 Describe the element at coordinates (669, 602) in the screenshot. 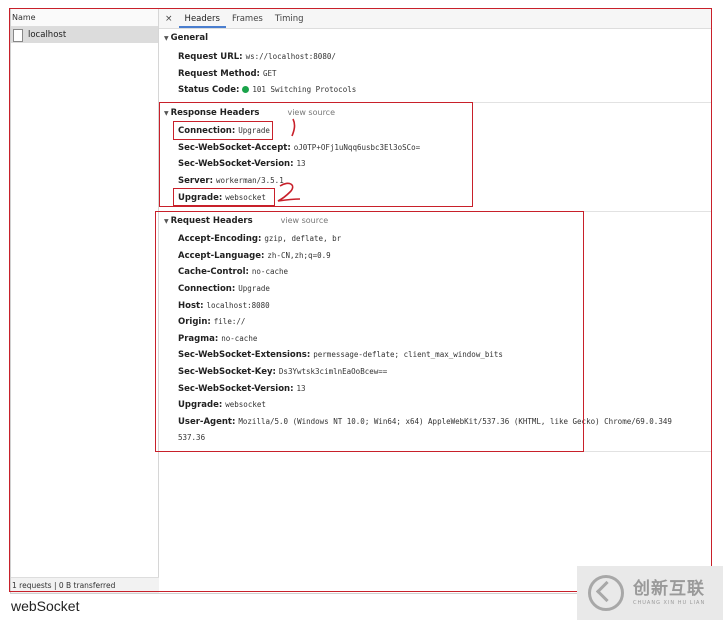

I see `watermark-text-en: CHUANG XIN HU LIAN` at that location.